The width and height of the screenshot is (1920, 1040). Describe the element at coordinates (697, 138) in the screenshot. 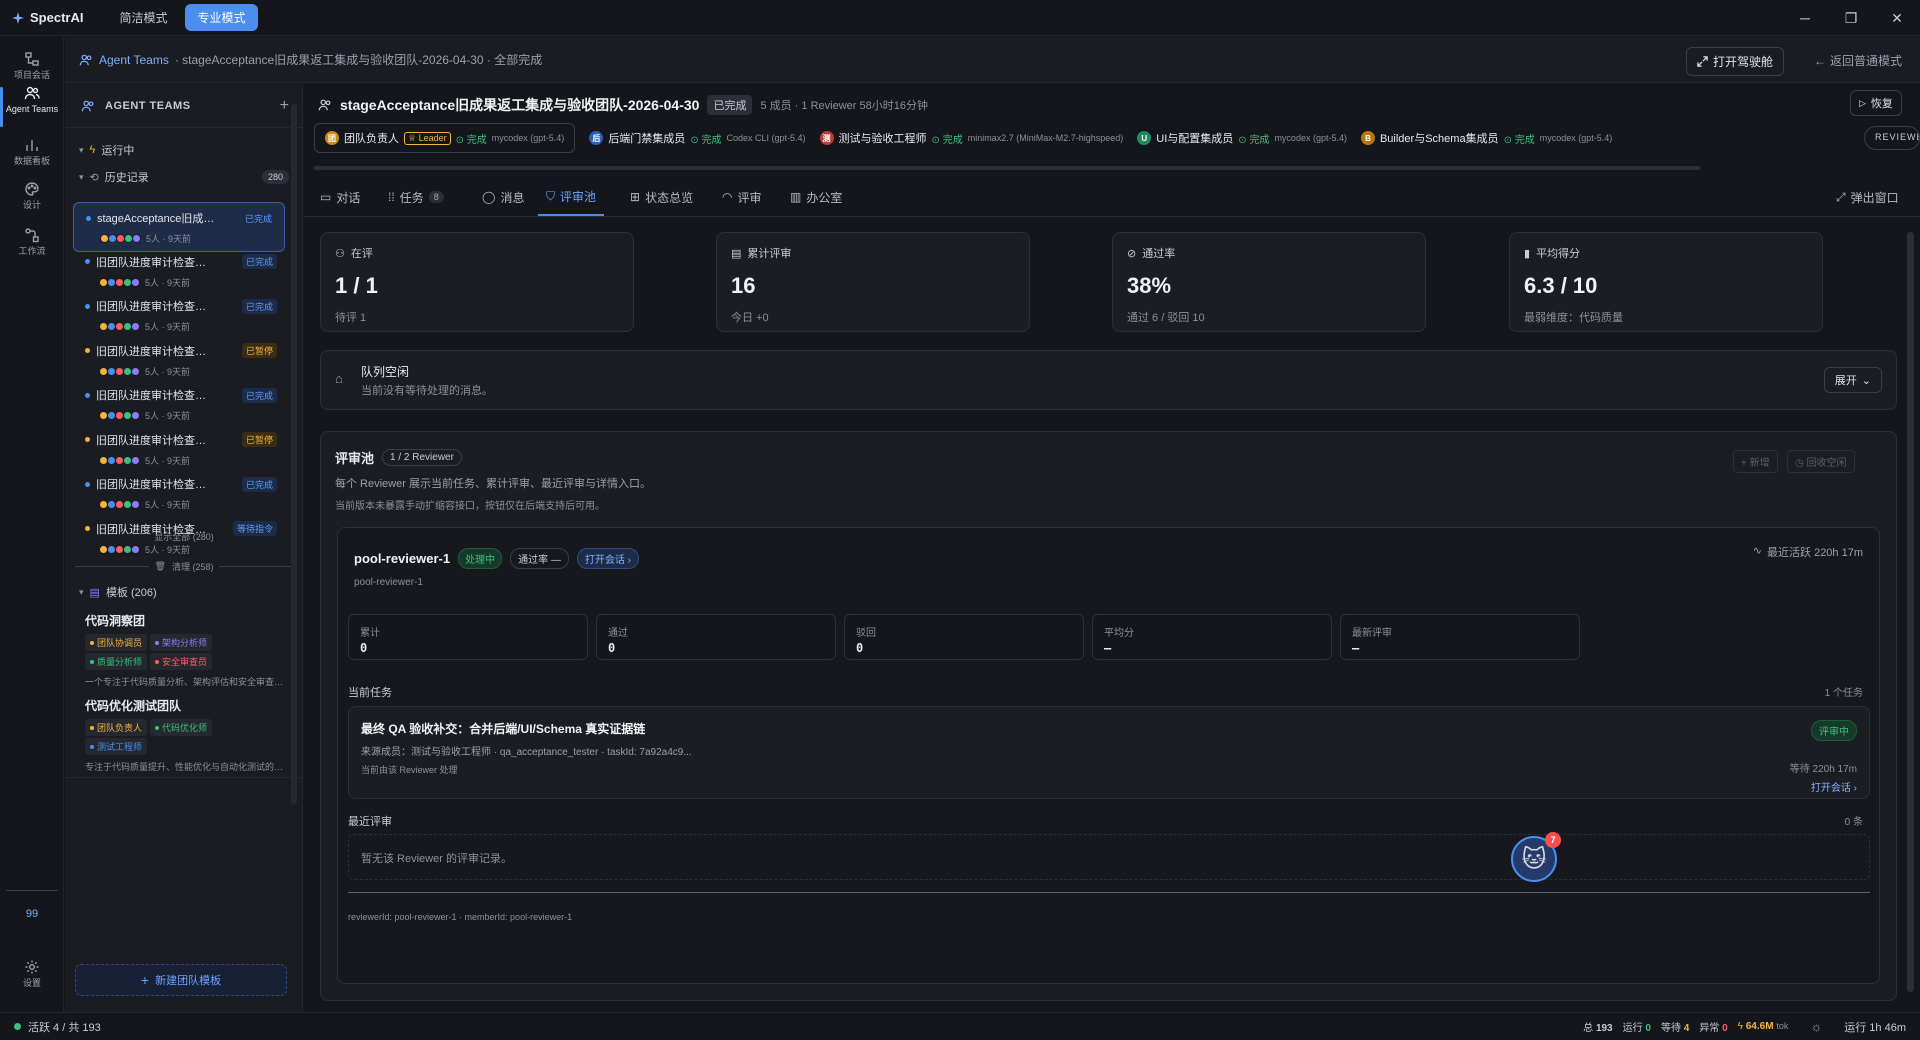

I see `member-chip: 后 后端门禁集成员 ⊙ 完成 Codex CLI (gpt-5.4)` at that location.